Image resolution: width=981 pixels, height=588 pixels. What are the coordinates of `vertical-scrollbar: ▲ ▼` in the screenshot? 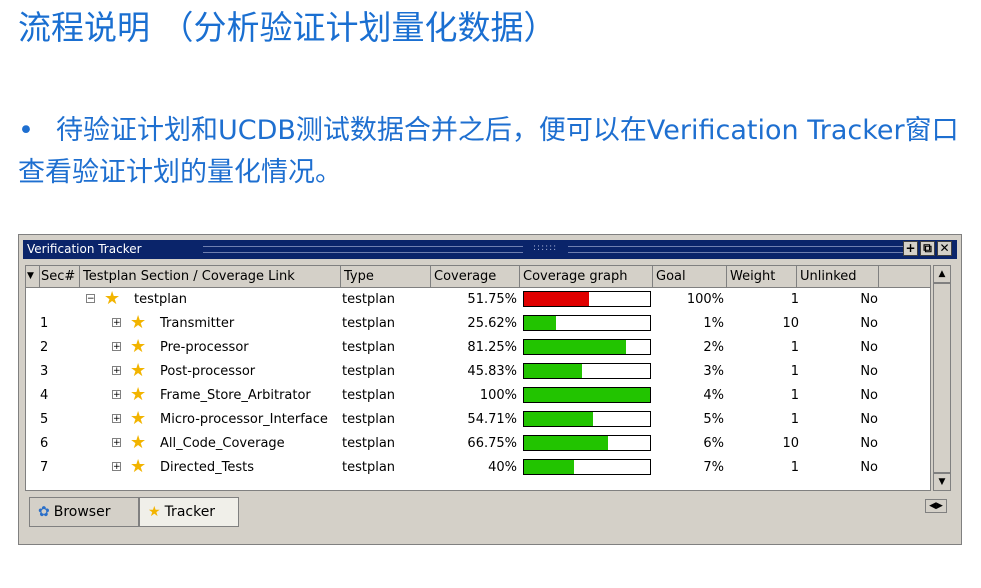 It's located at (942, 378).